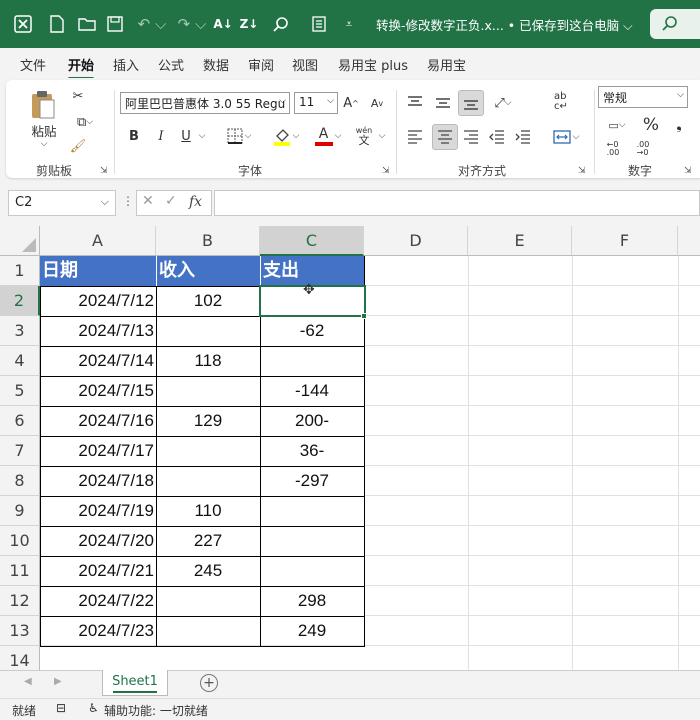  What do you see at coordinates (675, 24) in the screenshot?
I see `search-box` at bounding box center [675, 24].